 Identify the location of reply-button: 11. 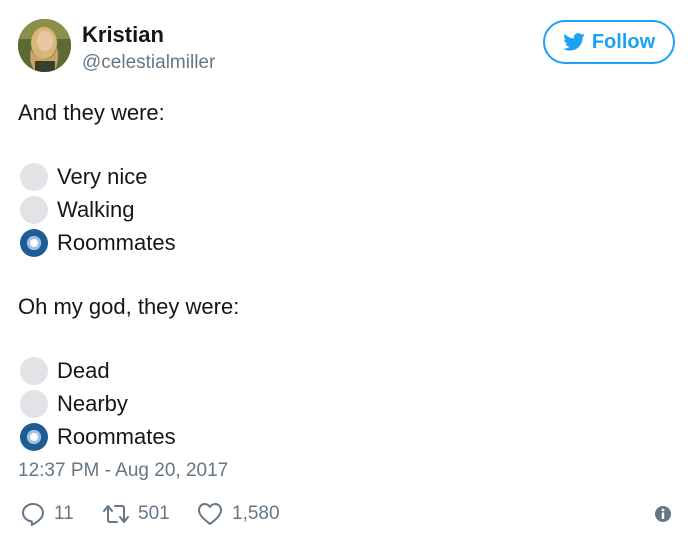
(47, 514).